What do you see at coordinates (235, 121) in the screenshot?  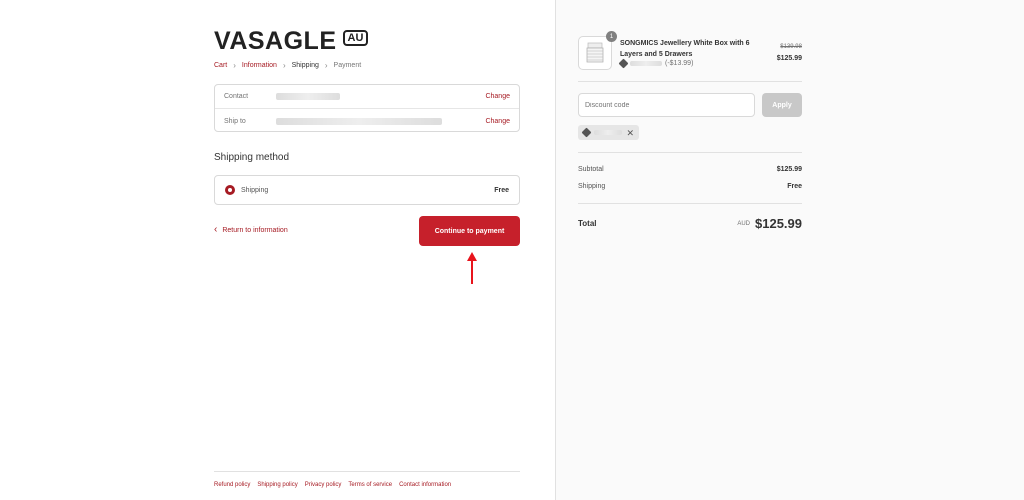 I see `shipto-label: Ship to` at bounding box center [235, 121].